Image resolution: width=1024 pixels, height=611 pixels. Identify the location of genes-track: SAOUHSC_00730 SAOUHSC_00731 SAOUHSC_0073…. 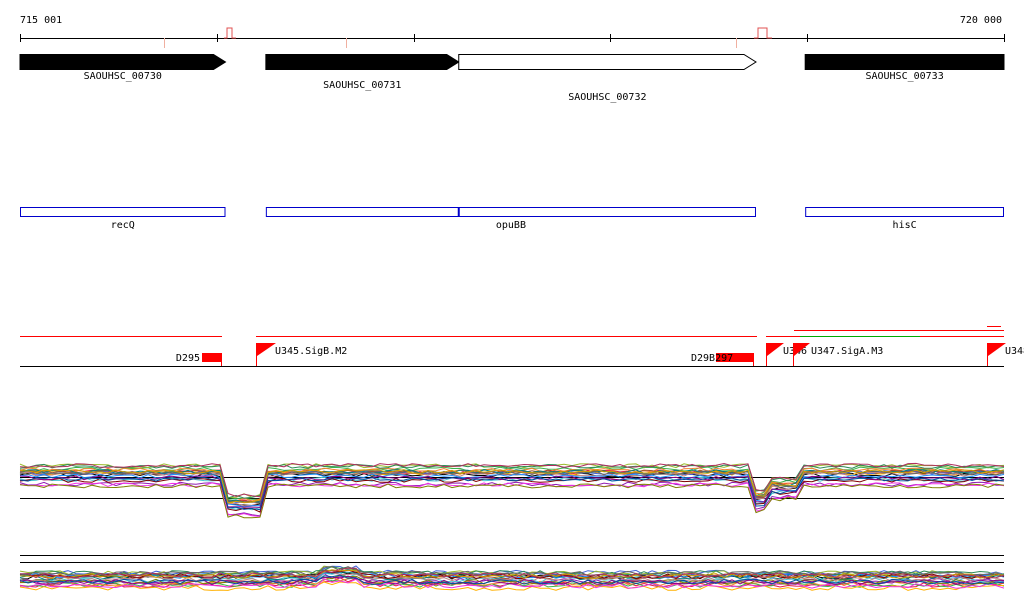
(512, 79).